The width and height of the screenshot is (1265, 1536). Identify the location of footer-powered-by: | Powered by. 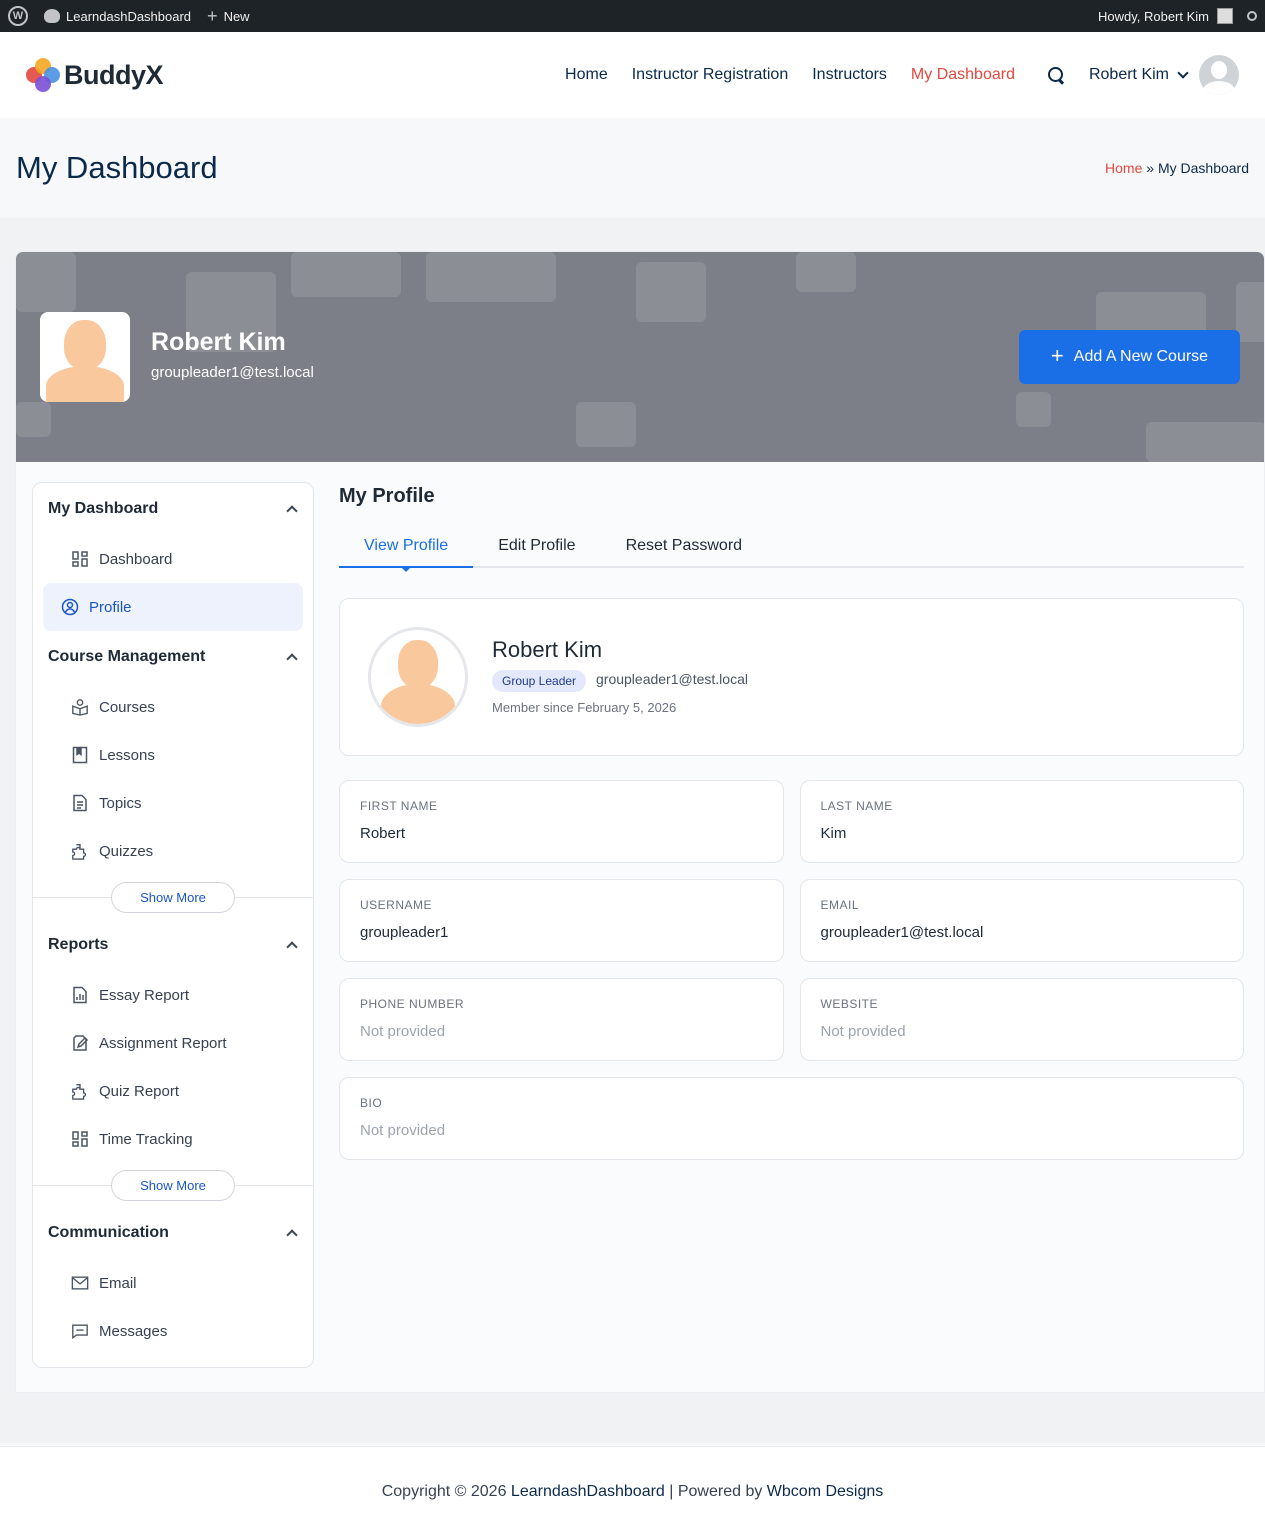
(715, 1491).